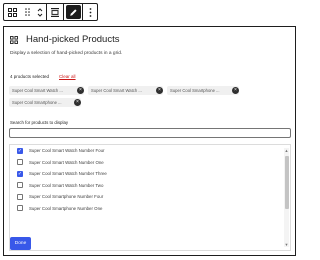 This screenshot has width=320, height=260. Describe the element at coordinates (67, 76) in the screenshot. I see `clear-all-button: Clear all` at that location.